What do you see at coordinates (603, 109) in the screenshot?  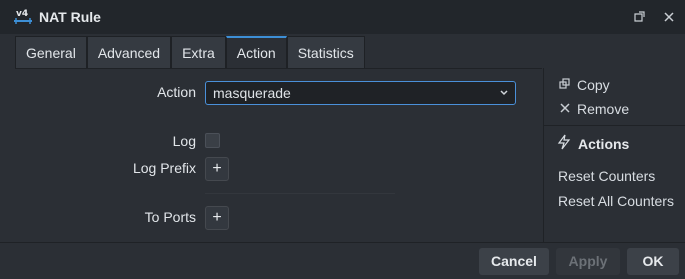 I see `remove-label: Remove` at bounding box center [603, 109].